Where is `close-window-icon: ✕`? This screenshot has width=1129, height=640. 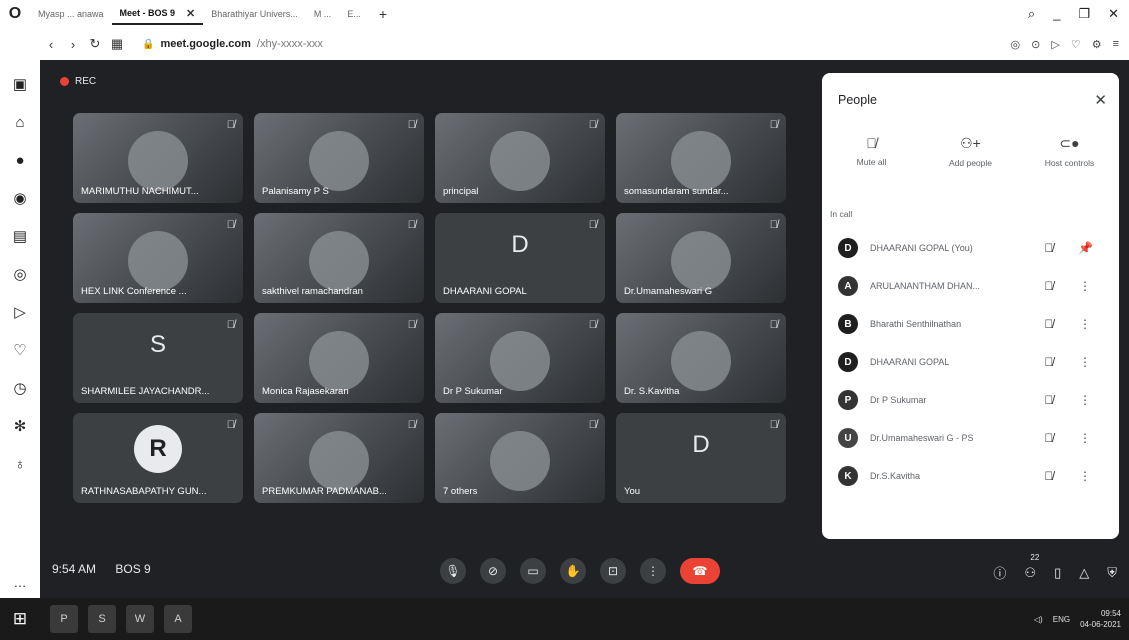 close-window-icon: ✕ is located at coordinates (1113, 14).